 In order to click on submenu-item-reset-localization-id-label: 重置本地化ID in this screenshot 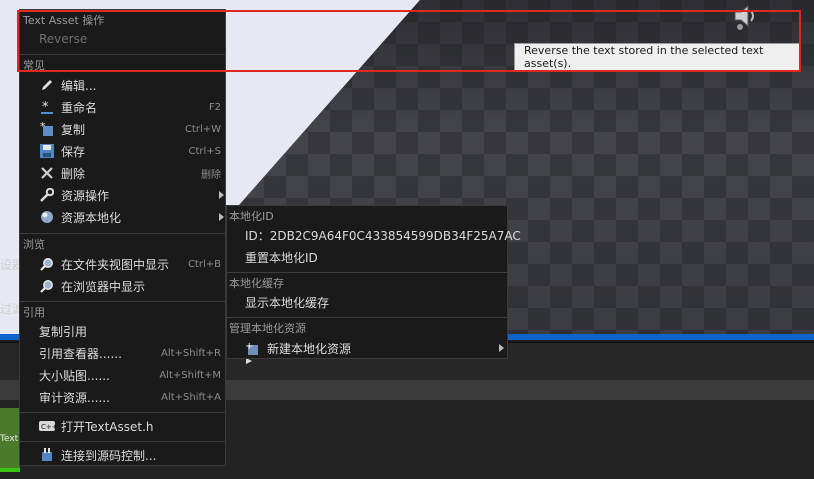, I will do `click(281, 257)`.